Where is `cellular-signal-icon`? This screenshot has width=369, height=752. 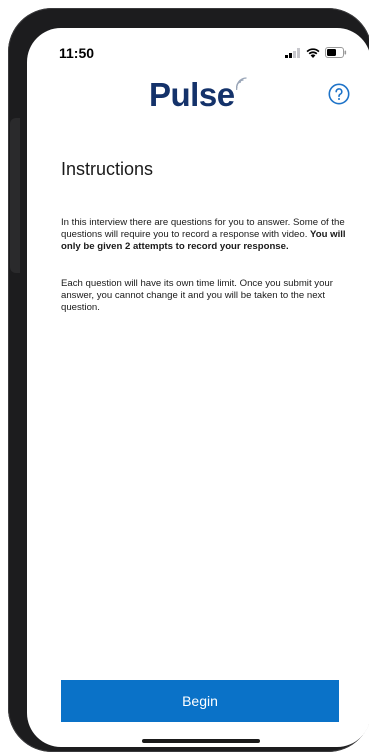
cellular-signal-icon is located at coordinates (292, 52).